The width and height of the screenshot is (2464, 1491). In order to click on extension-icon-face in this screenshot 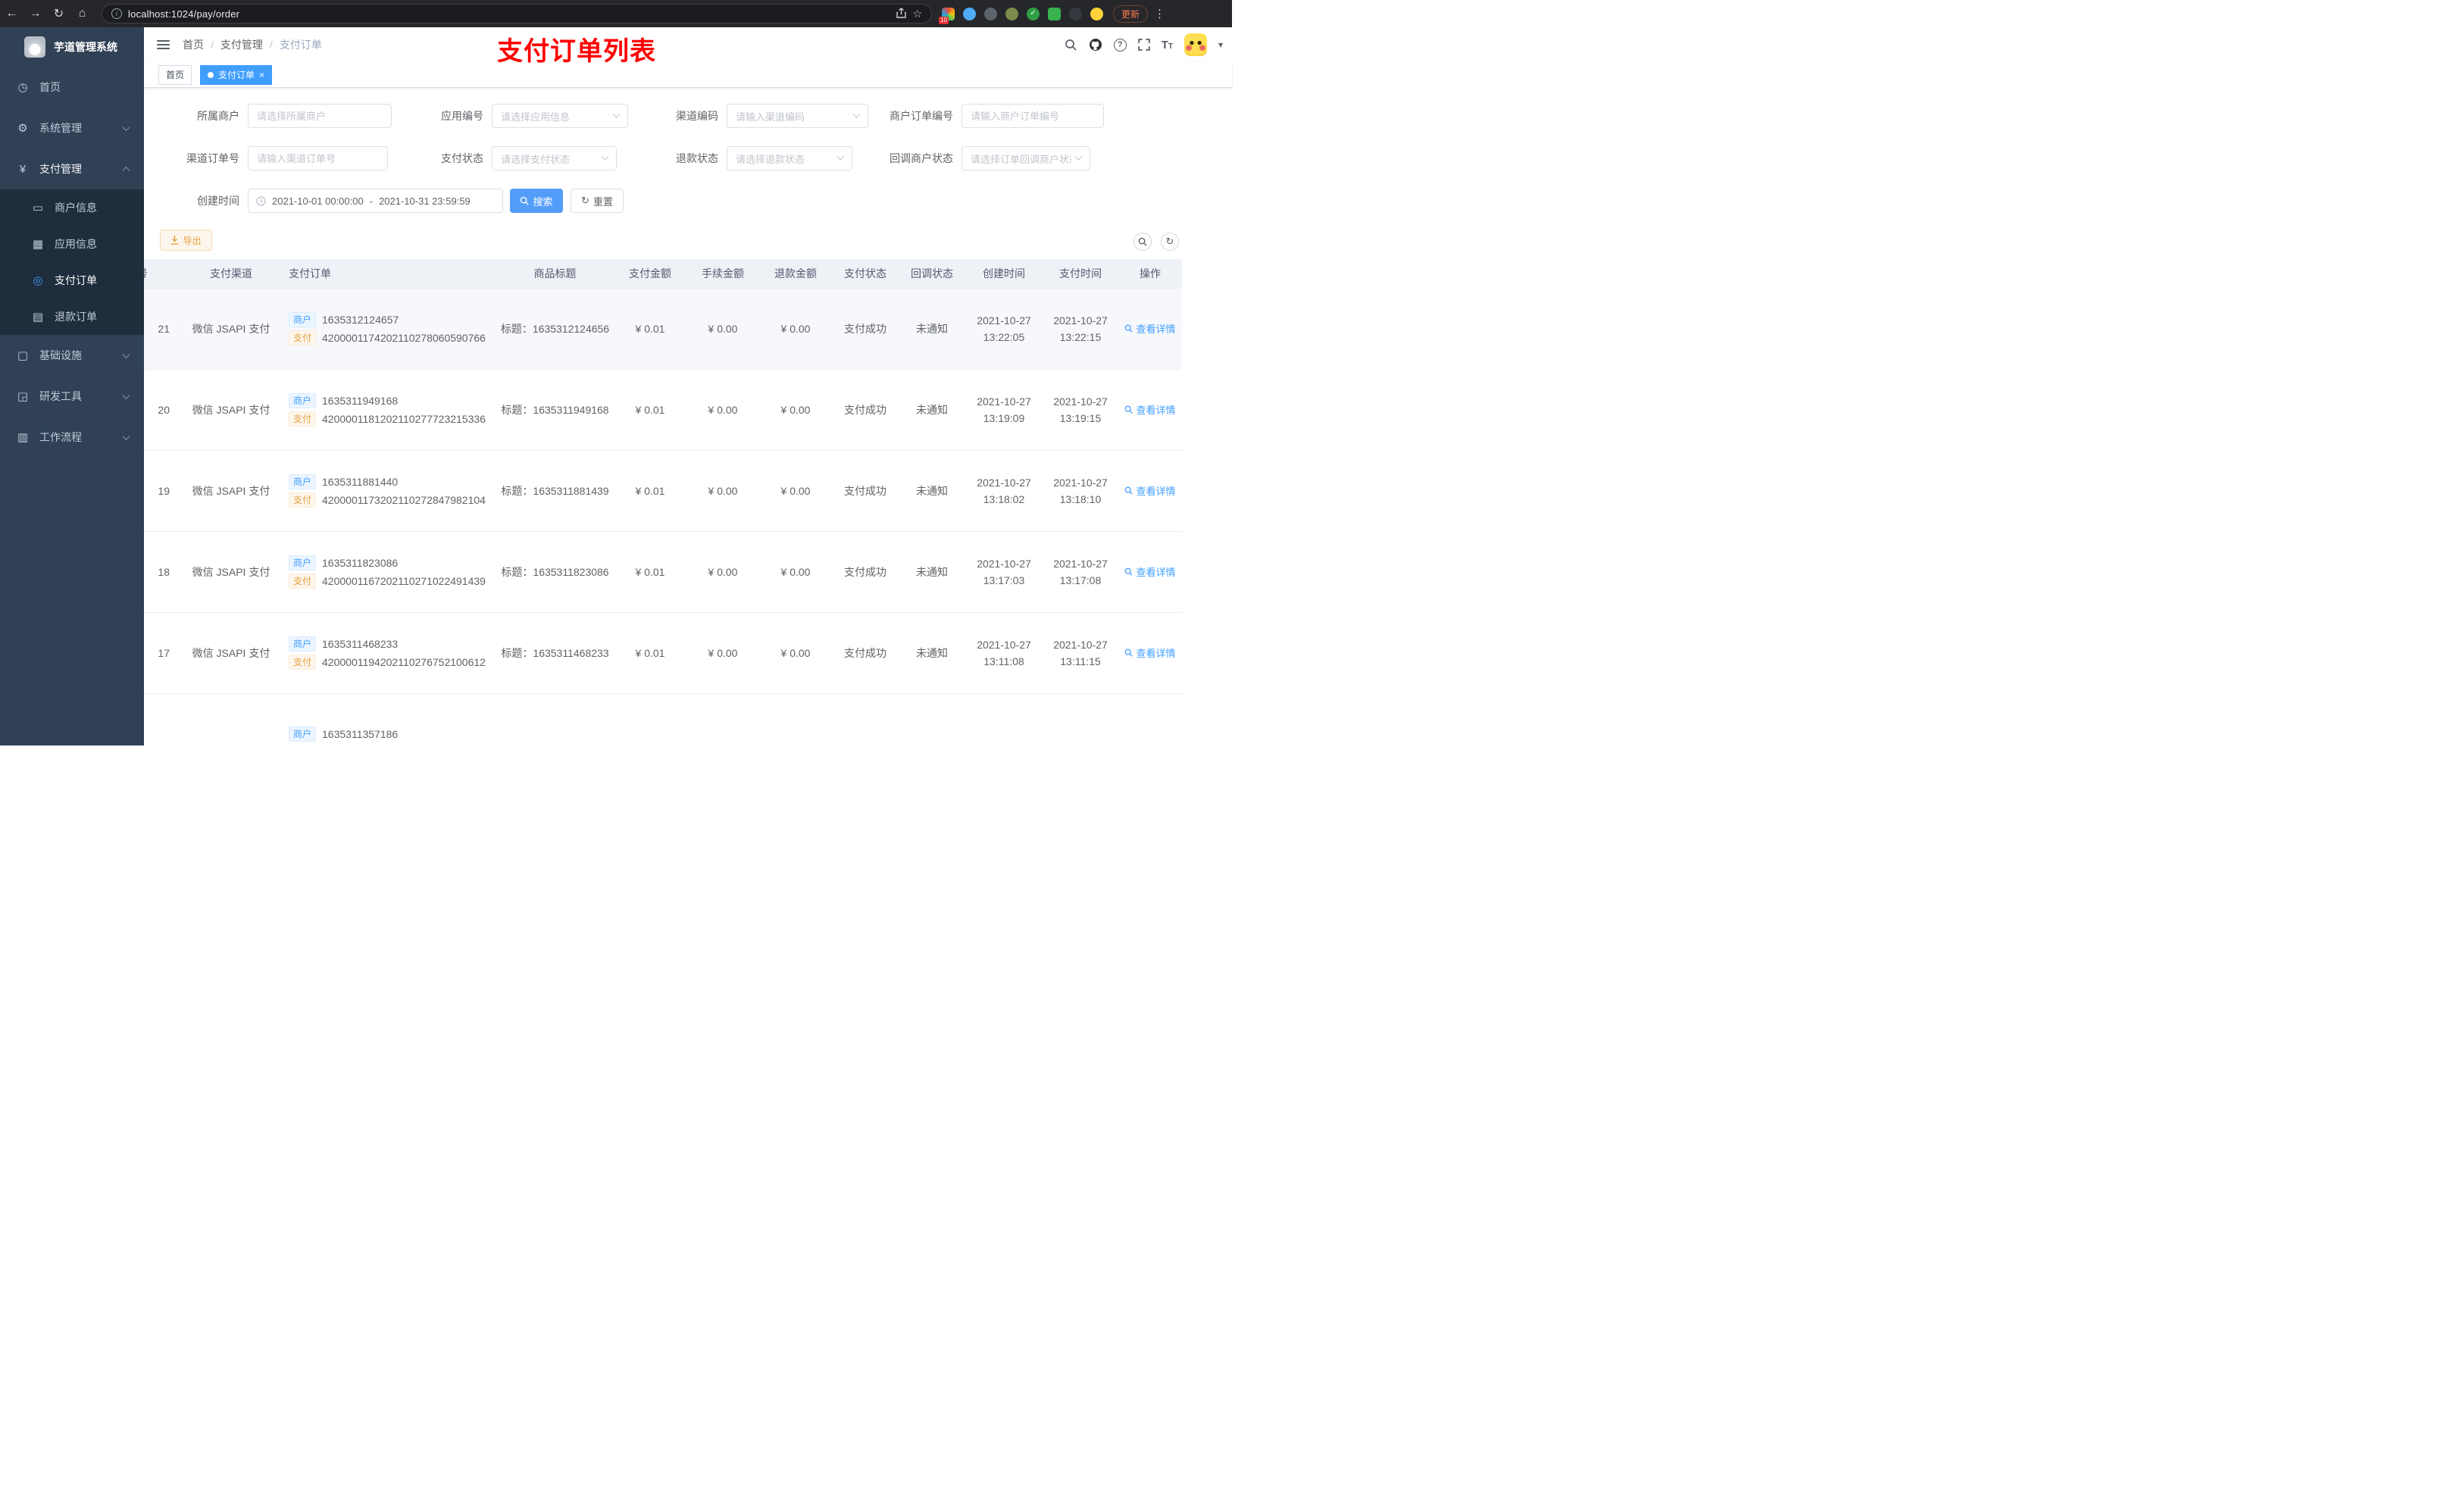, I will do `click(1096, 13)`.